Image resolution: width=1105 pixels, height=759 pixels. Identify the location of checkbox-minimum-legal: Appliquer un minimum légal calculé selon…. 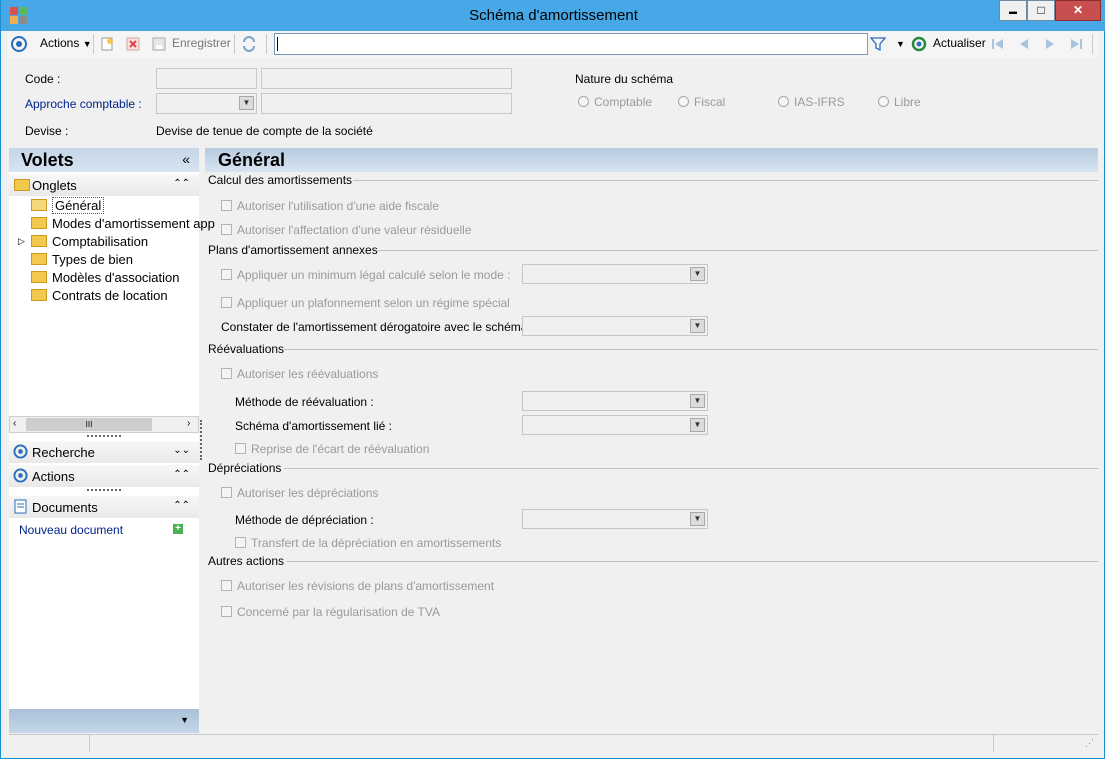
(365, 275).